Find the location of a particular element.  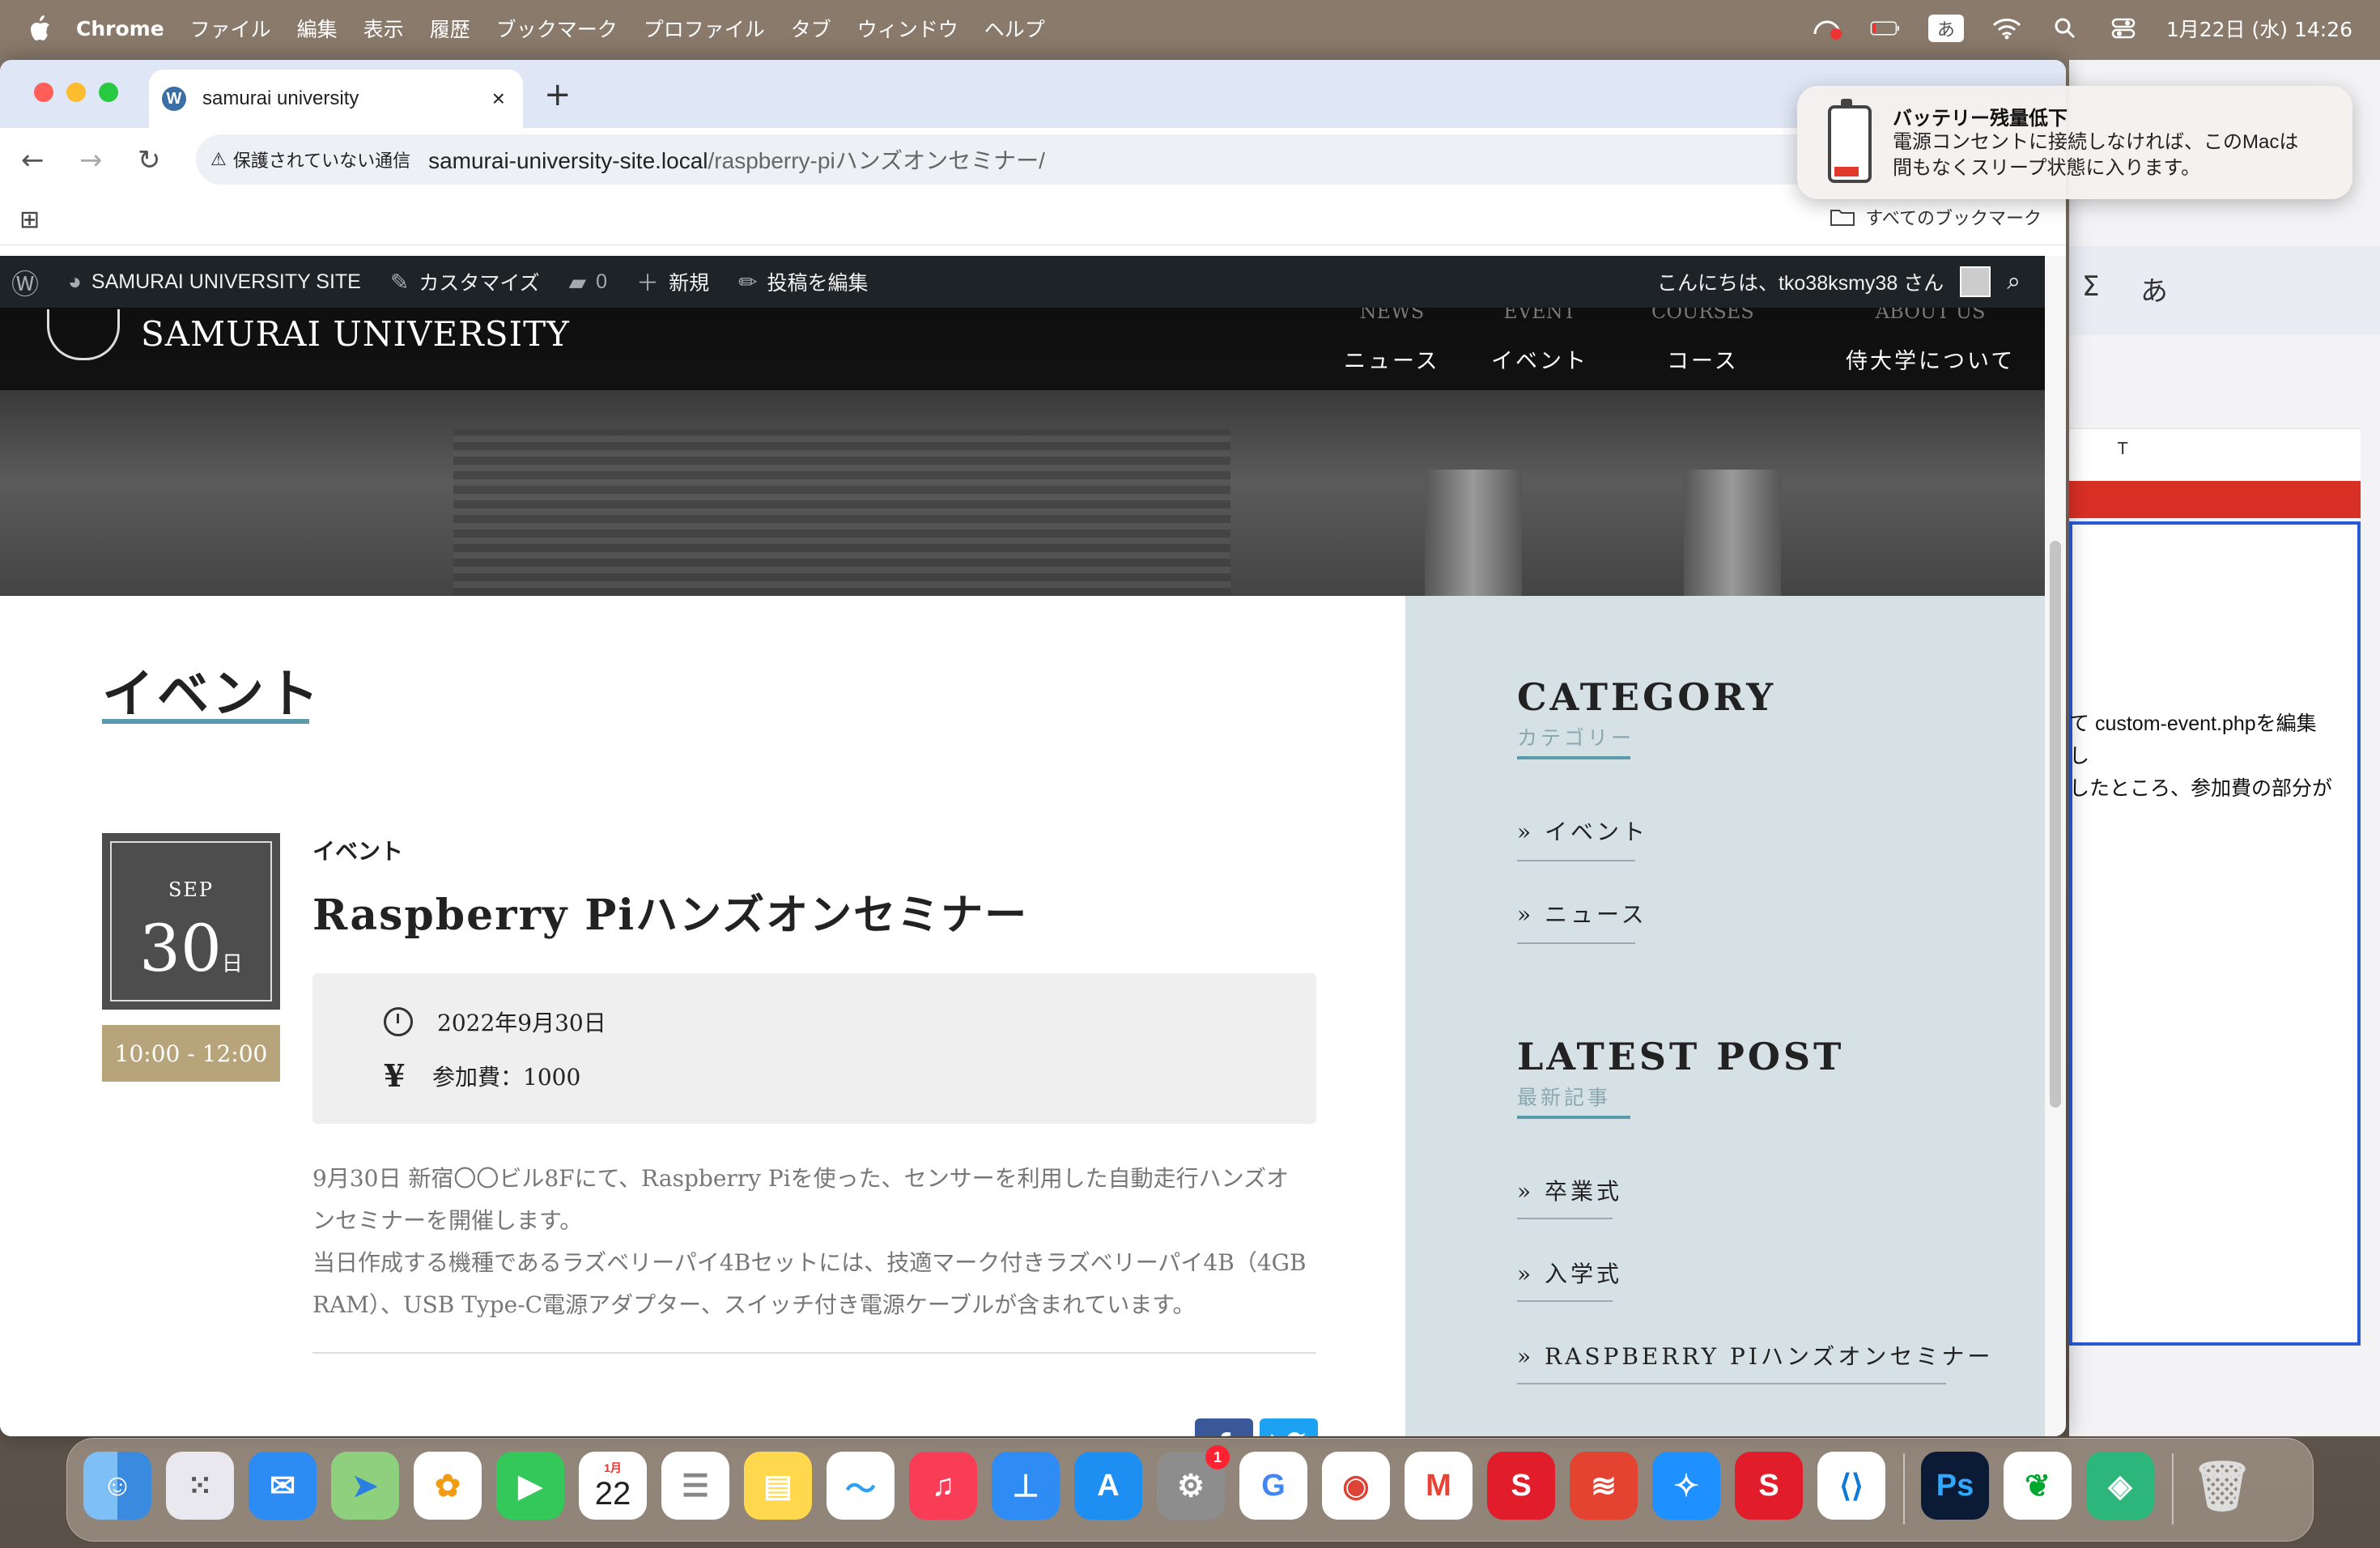

screen-record-icon is located at coordinates (1827, 28).